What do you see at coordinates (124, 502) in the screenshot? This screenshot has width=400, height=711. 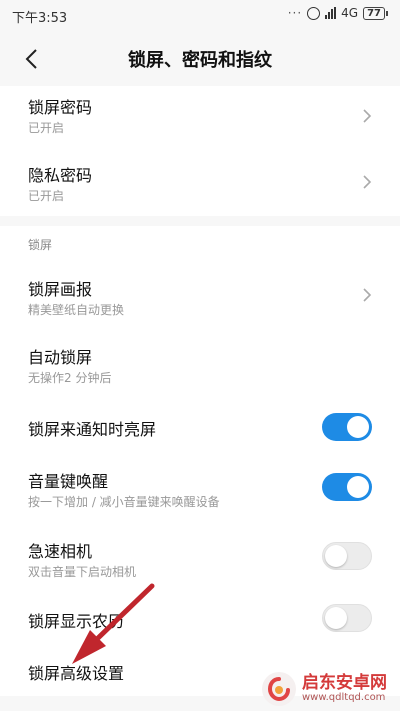 I see `item-subtitle: 按一下增加 / 减小音量键来唤醒设备` at bounding box center [124, 502].